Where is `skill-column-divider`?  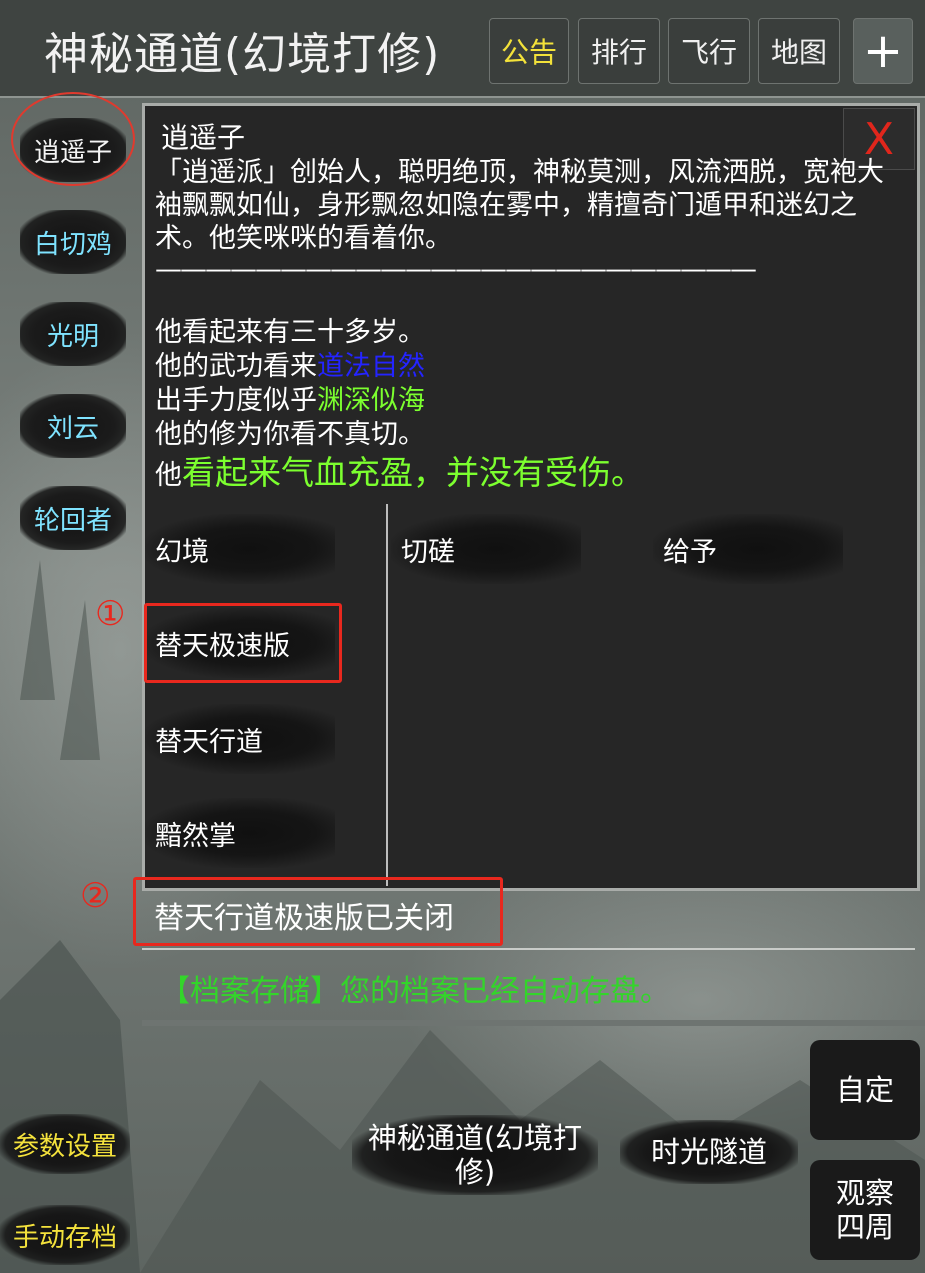 skill-column-divider is located at coordinates (387, 695).